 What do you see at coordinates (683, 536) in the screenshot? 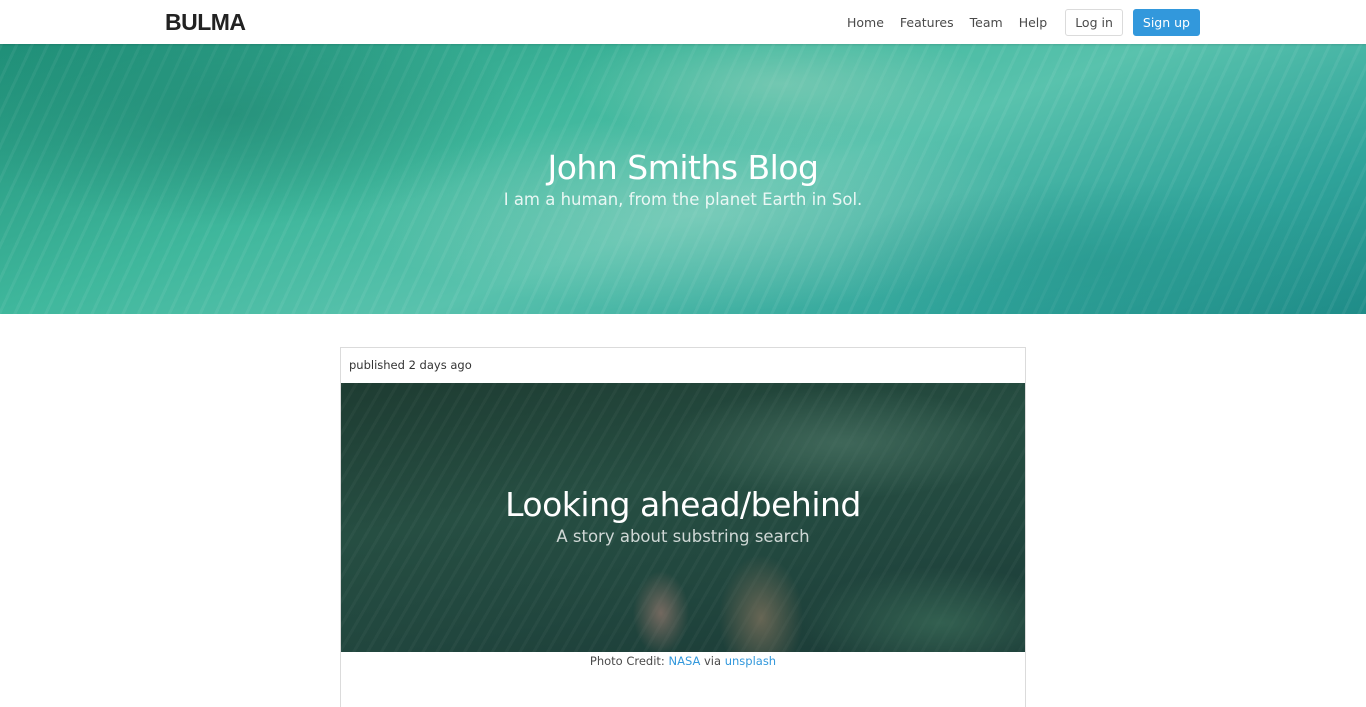
I see `post-subtitle: A story about substring search` at bounding box center [683, 536].